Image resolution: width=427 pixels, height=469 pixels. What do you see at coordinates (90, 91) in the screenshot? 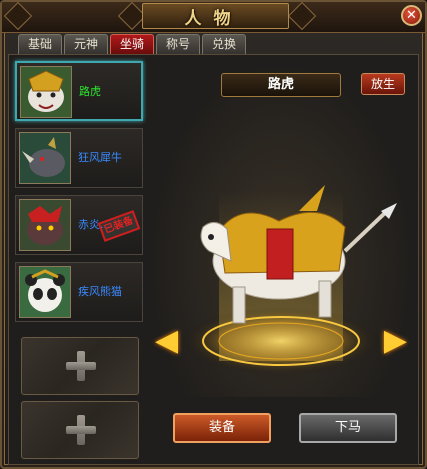
I see `mount-name-luhu: 路虎` at bounding box center [90, 91].